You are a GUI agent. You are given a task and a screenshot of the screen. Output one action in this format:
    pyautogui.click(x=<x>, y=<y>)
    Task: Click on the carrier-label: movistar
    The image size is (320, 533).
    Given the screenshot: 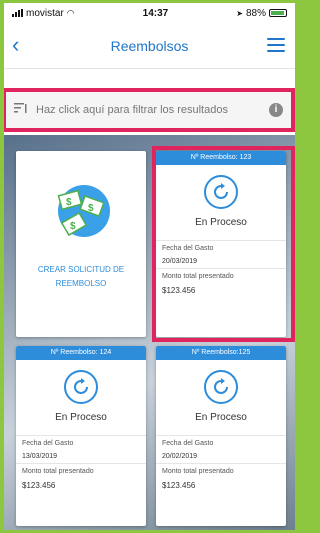 What is the action you would take?
    pyautogui.click(x=45, y=13)
    